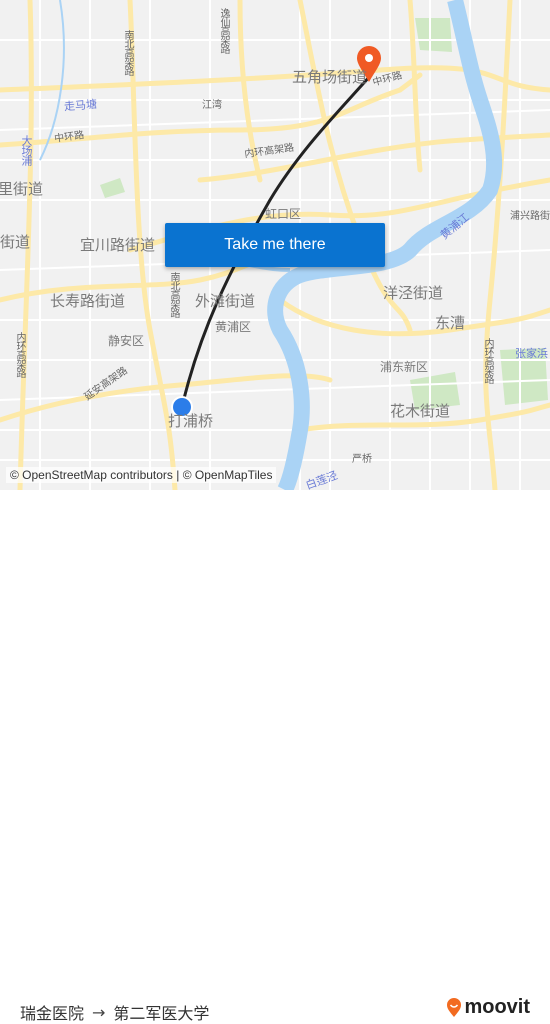  What do you see at coordinates (88, 301) in the screenshot?
I see `label-changshou: 长寿路街道` at bounding box center [88, 301].